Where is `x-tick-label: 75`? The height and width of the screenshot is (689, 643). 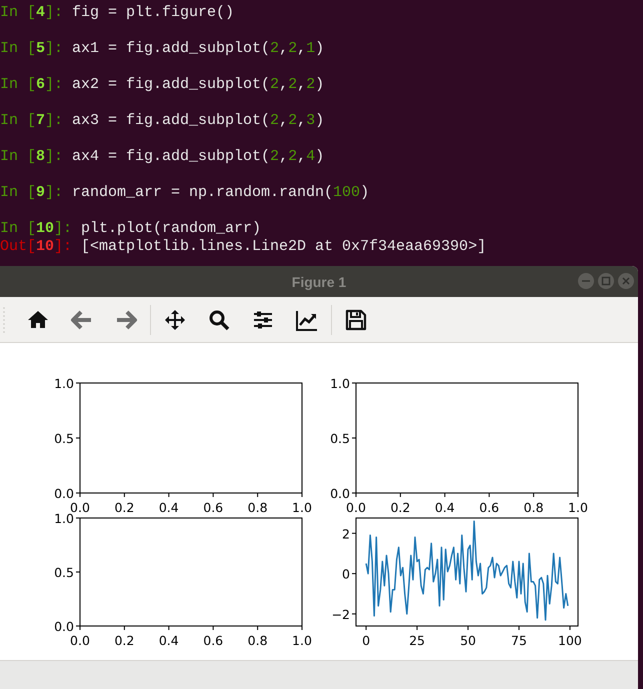 x-tick-label: 75 is located at coordinates (519, 640).